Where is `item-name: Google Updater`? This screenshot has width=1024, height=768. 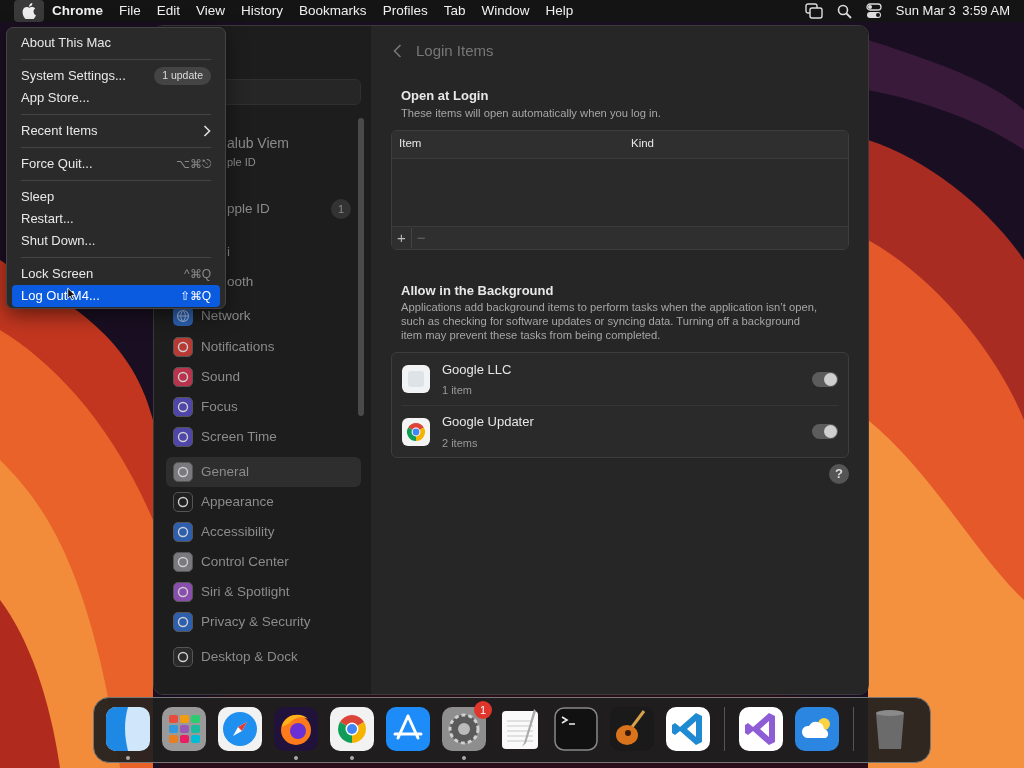 item-name: Google Updater is located at coordinates (488, 422).